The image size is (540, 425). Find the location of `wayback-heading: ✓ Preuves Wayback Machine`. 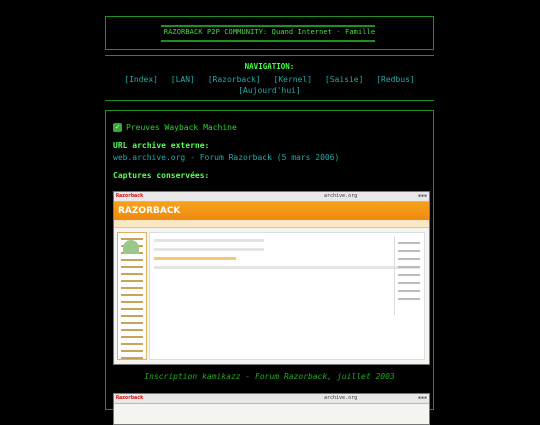

wayback-heading: ✓ Preuves Wayback Machine is located at coordinates (175, 127).